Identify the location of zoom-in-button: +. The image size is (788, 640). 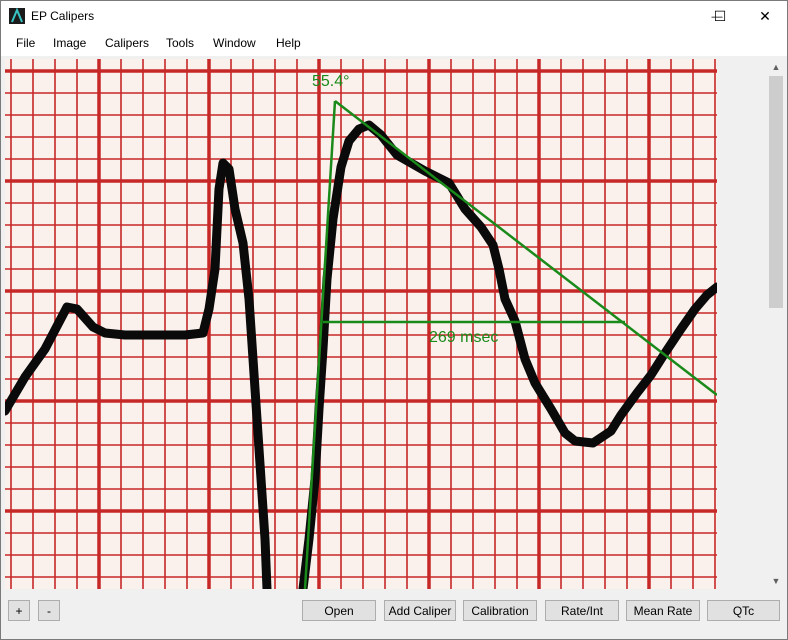
(19, 610).